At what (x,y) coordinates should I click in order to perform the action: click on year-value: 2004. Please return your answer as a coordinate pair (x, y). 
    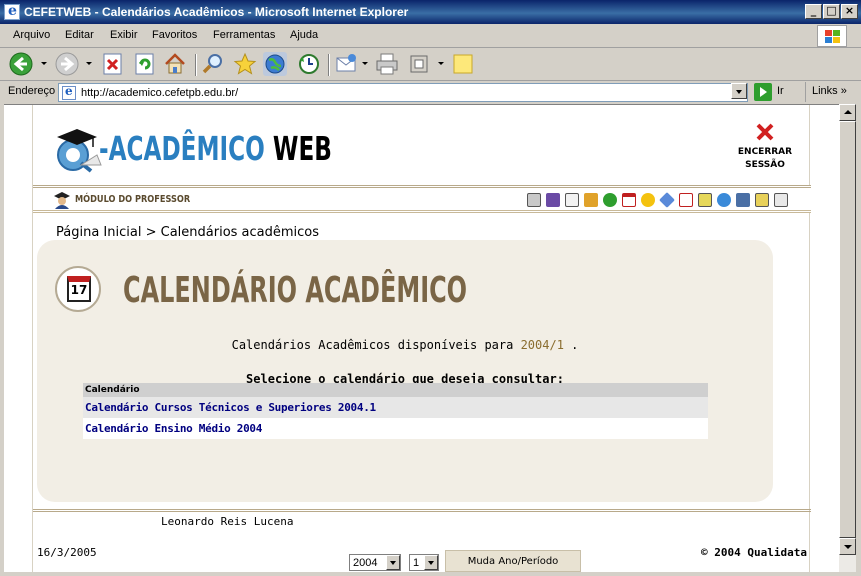
    Looking at the image, I should click on (365, 563).